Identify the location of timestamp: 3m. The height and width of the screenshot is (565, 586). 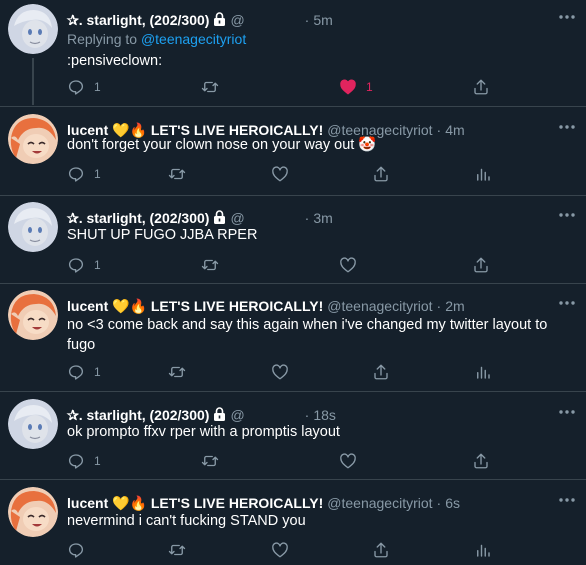
(322, 218).